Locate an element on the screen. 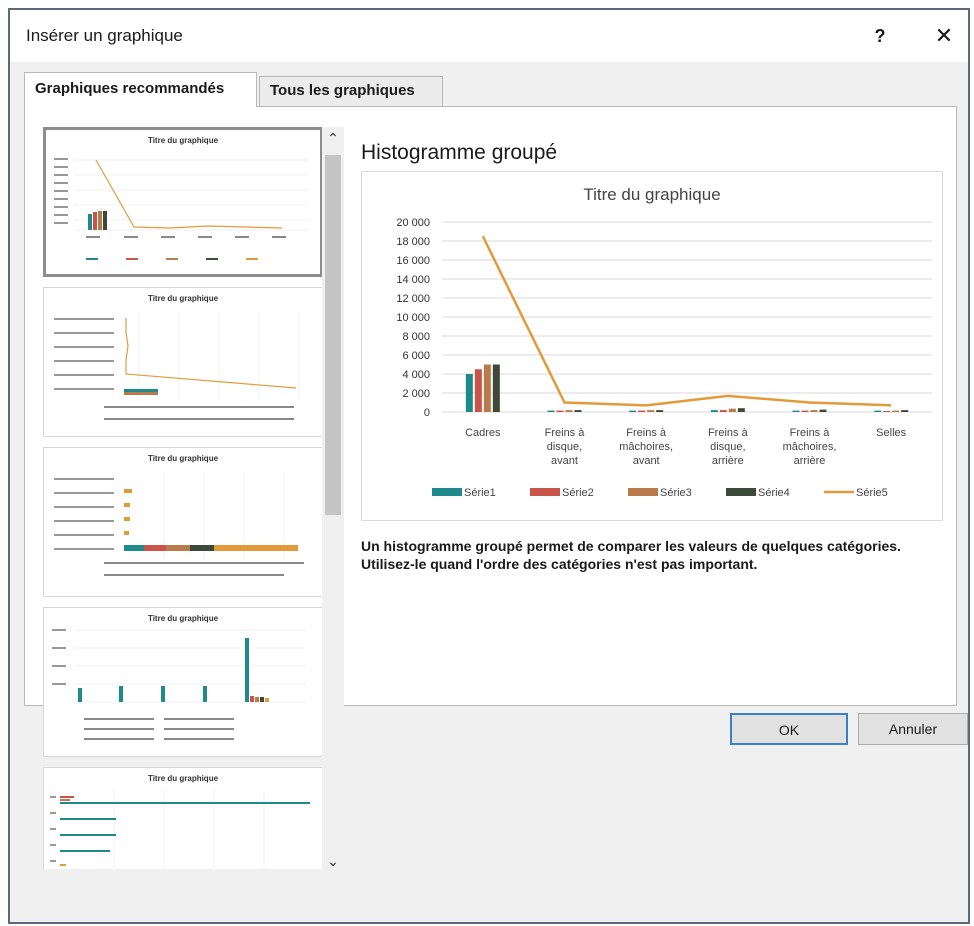 The width and height of the screenshot is (974, 926). close-icon: ✕ is located at coordinates (944, 36).